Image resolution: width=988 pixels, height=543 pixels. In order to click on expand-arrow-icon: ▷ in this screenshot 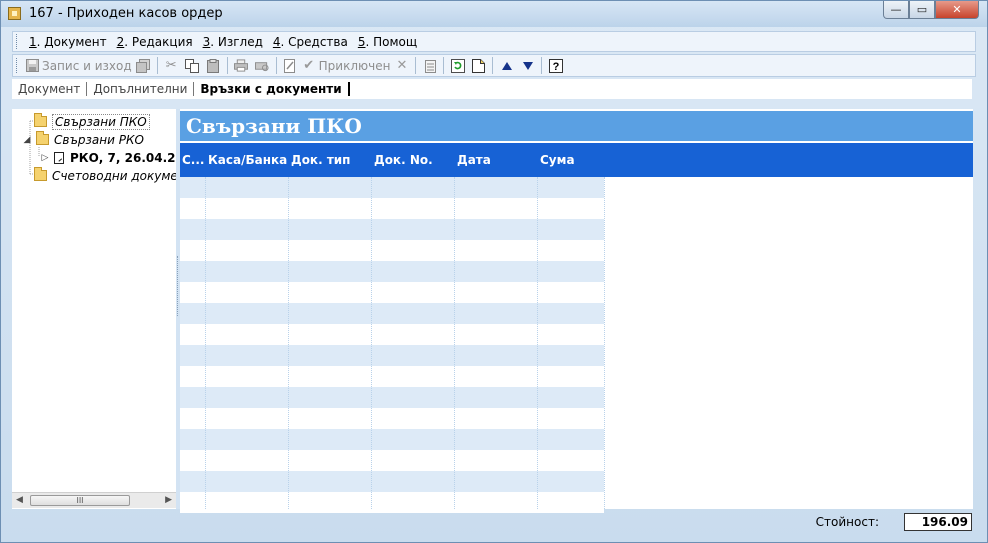, I will do `click(45, 158)`.